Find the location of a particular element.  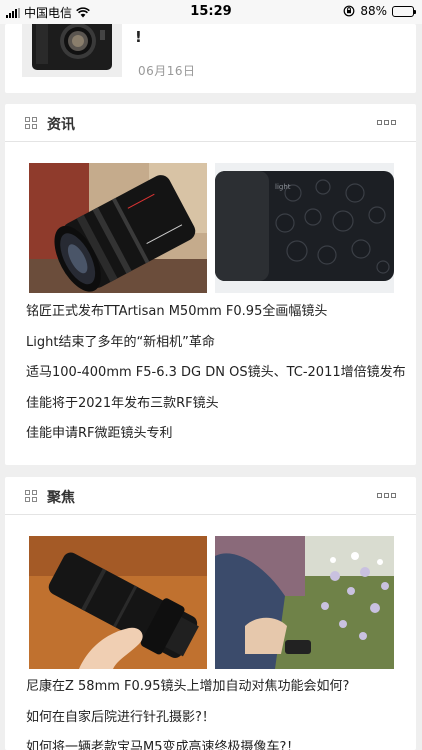

focus-image-lens-hand is located at coordinates (118, 602).